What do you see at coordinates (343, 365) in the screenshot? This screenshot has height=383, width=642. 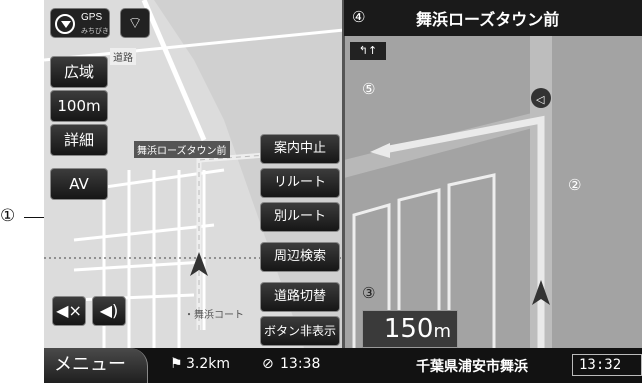 I see `bottom-status-bar: メニュー ⚑ 3.2km ⊘ 13:38 千葉県浦安市舞浜 13:32` at bounding box center [343, 365].